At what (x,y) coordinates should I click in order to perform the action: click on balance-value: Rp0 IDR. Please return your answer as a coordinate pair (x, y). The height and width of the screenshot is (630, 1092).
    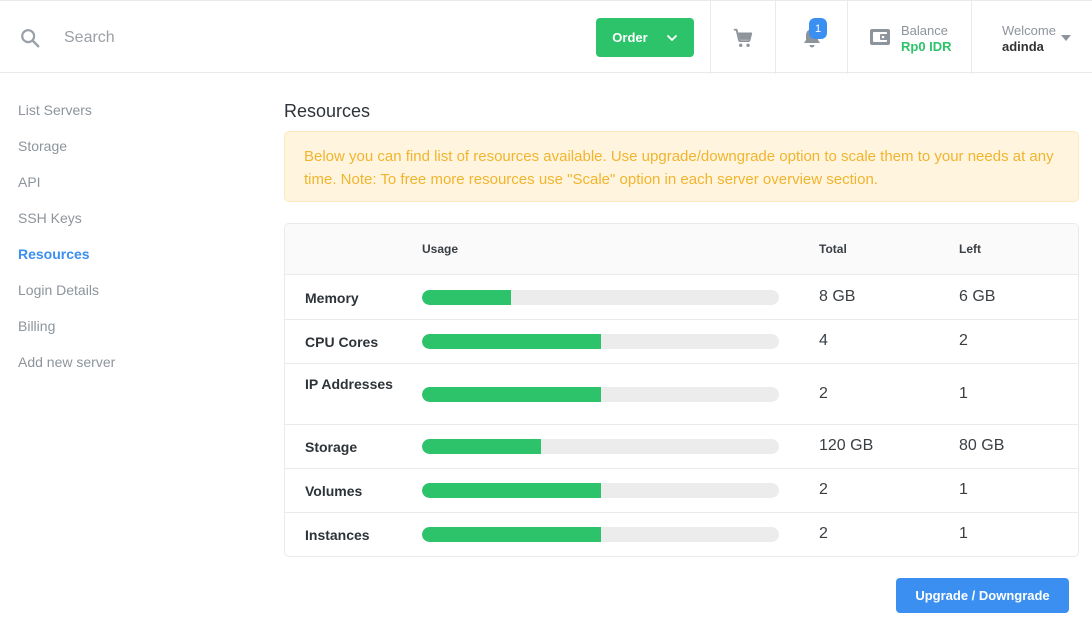
    Looking at the image, I should click on (926, 46).